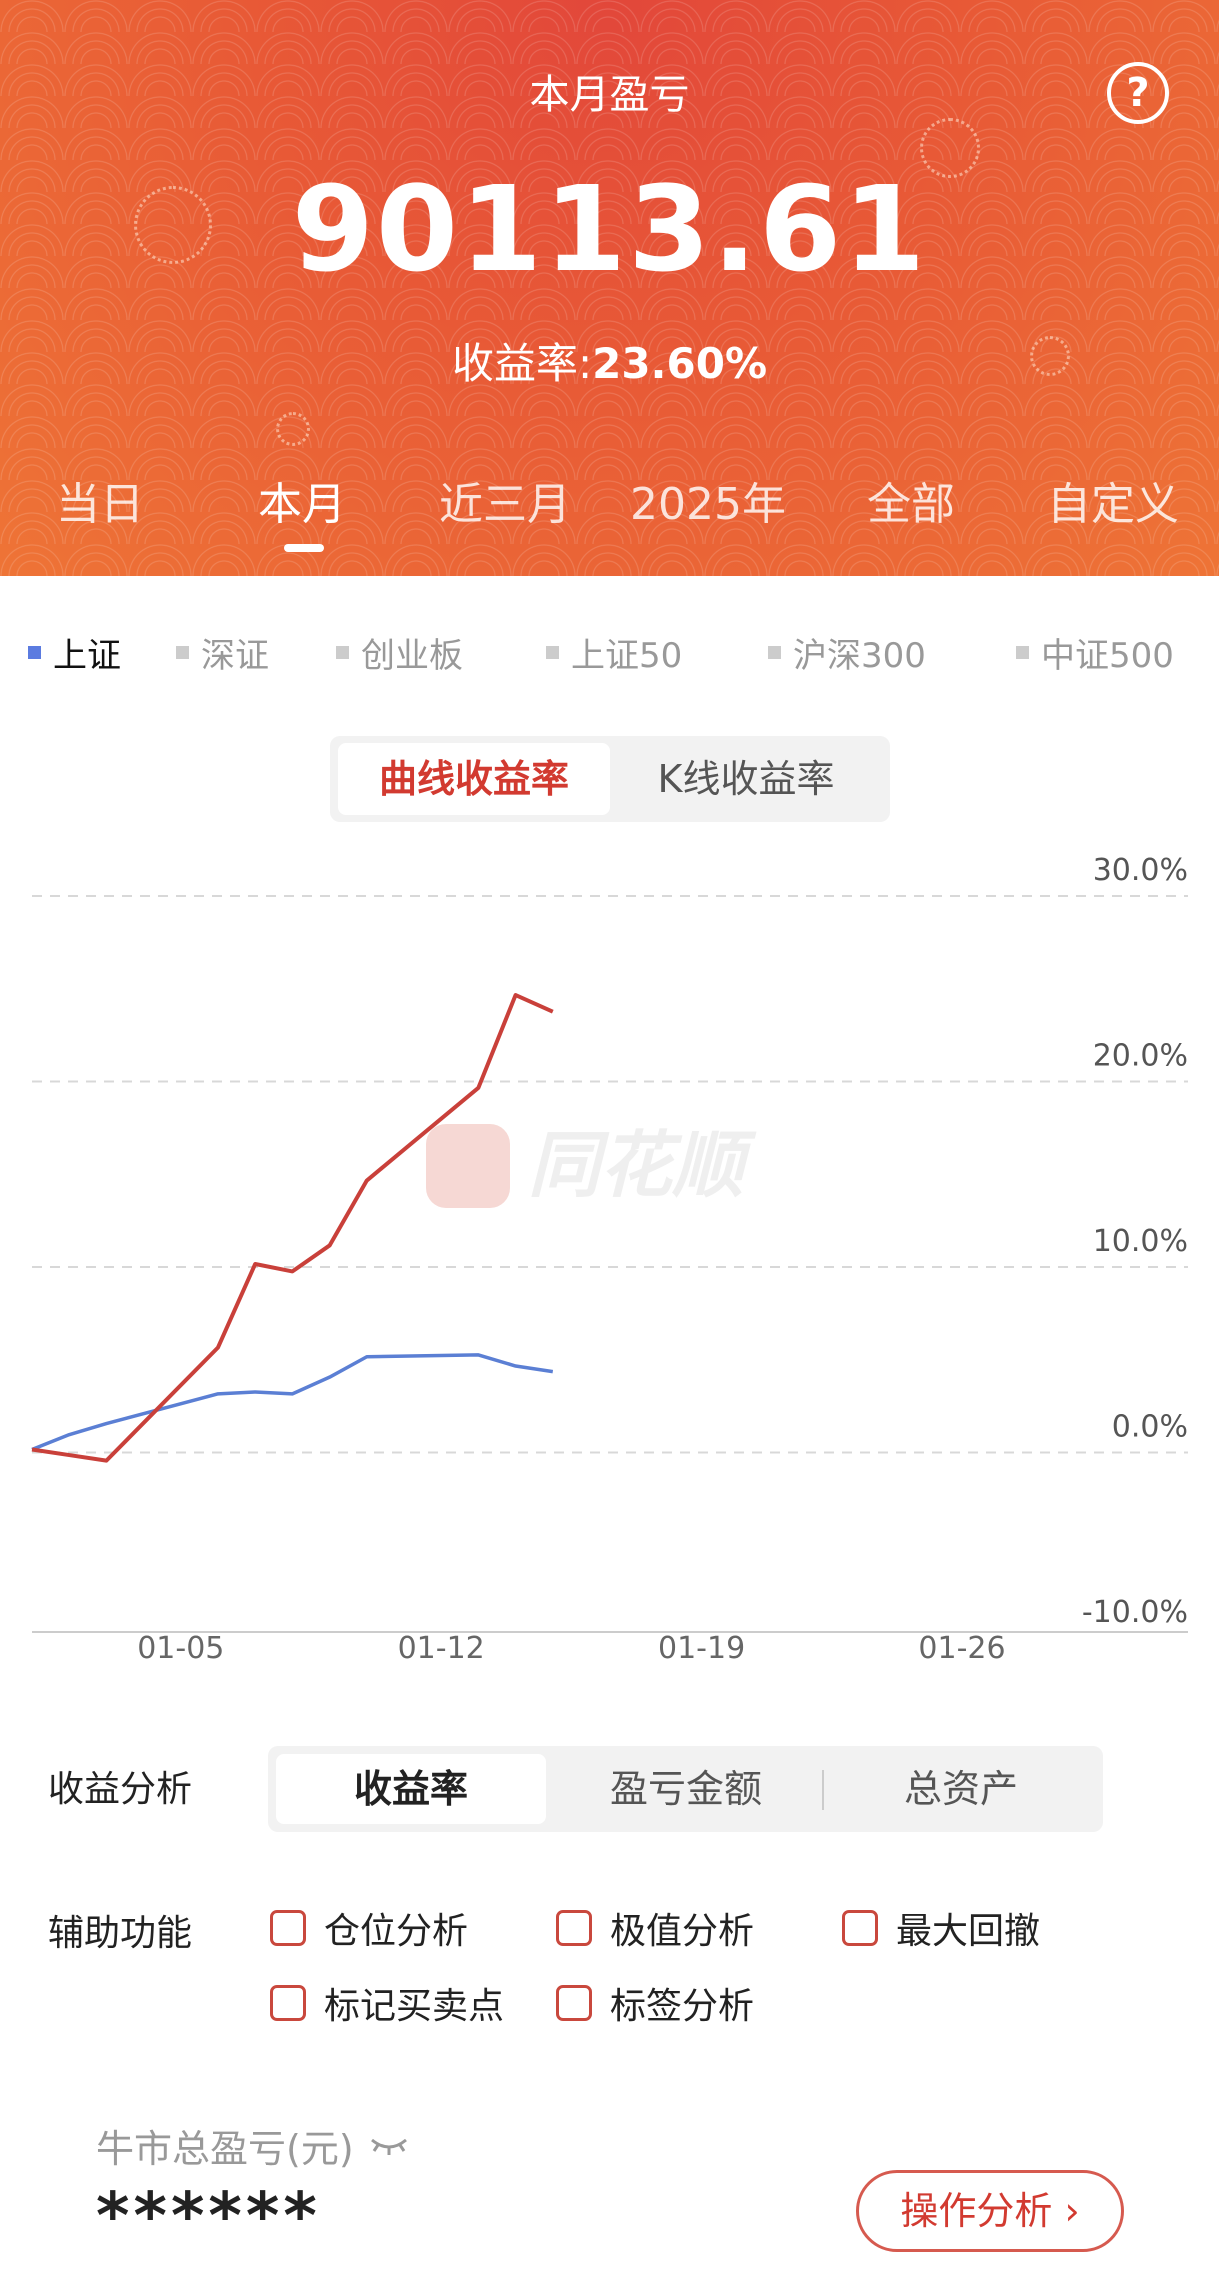 The image size is (1219, 2269). What do you see at coordinates (1140, 870) in the screenshot?
I see `y-tick-label: 30.0%` at bounding box center [1140, 870].